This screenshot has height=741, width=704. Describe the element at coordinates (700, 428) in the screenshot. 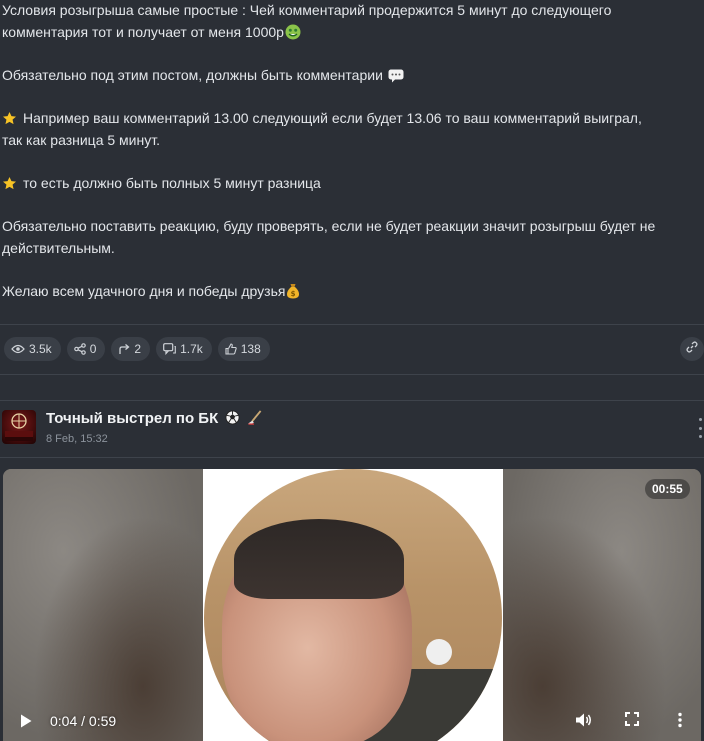

I see `post-menu-button` at that location.